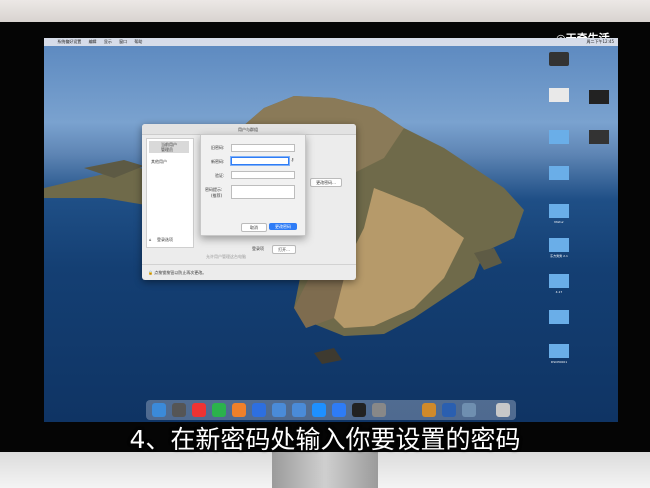 The image size is (650, 488). What do you see at coordinates (159, 161) in the screenshot?
I see `sidebar-other-users: 其他用户` at bounding box center [159, 161].